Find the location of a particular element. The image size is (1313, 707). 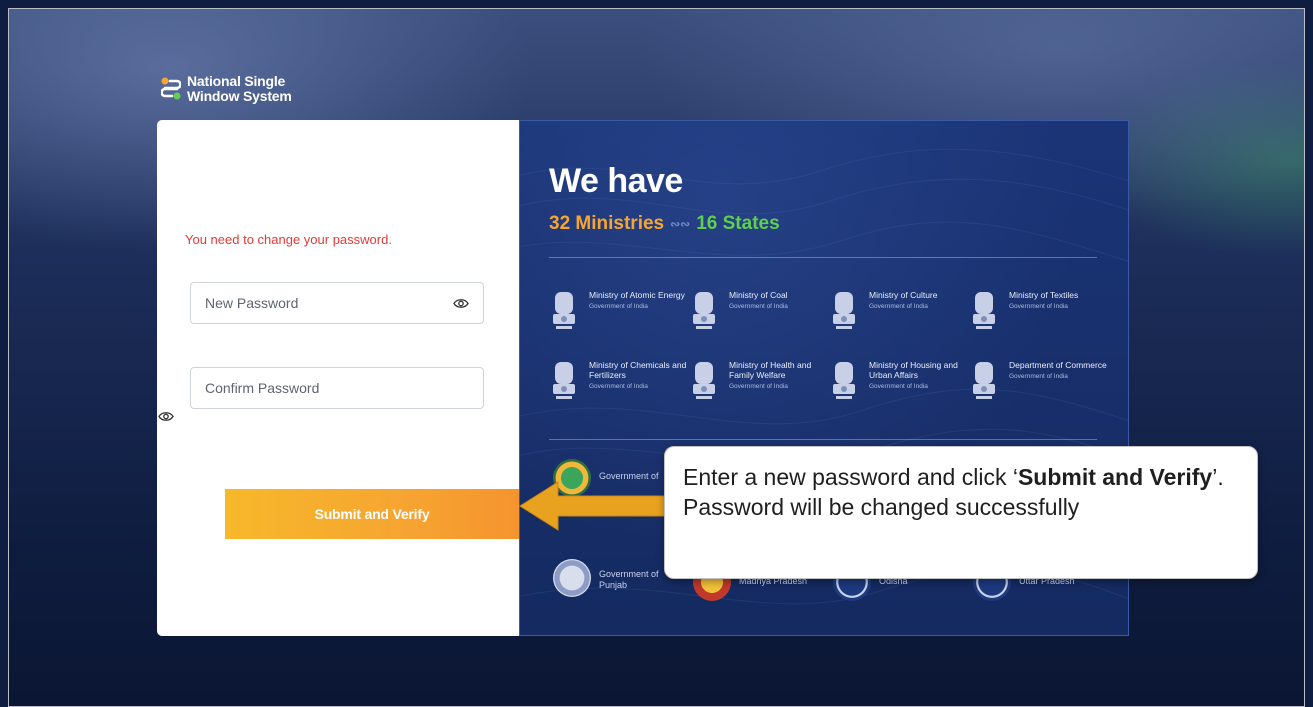

confirm-password-placeholder: Confirm Password is located at coordinates (262, 388).